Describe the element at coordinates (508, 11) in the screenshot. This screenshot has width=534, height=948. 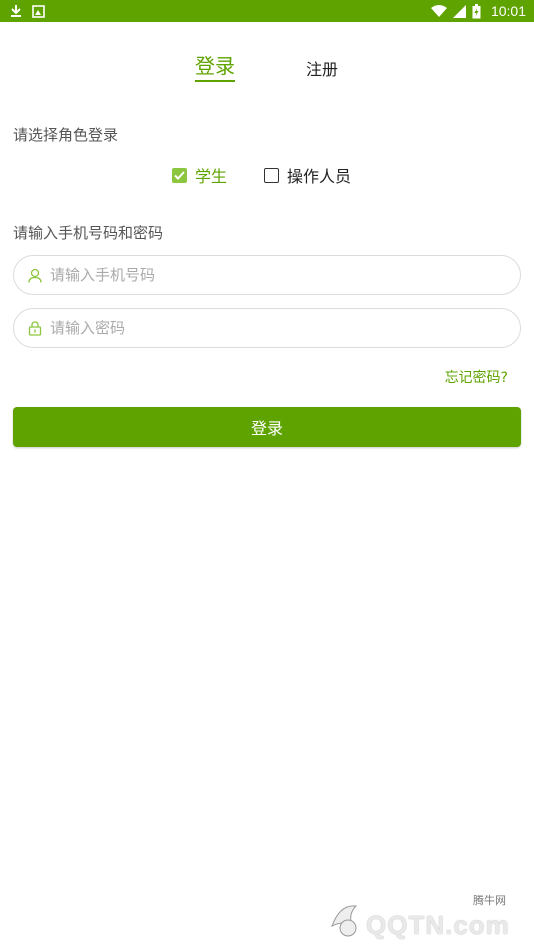
I see `status-time: 10:01` at that location.